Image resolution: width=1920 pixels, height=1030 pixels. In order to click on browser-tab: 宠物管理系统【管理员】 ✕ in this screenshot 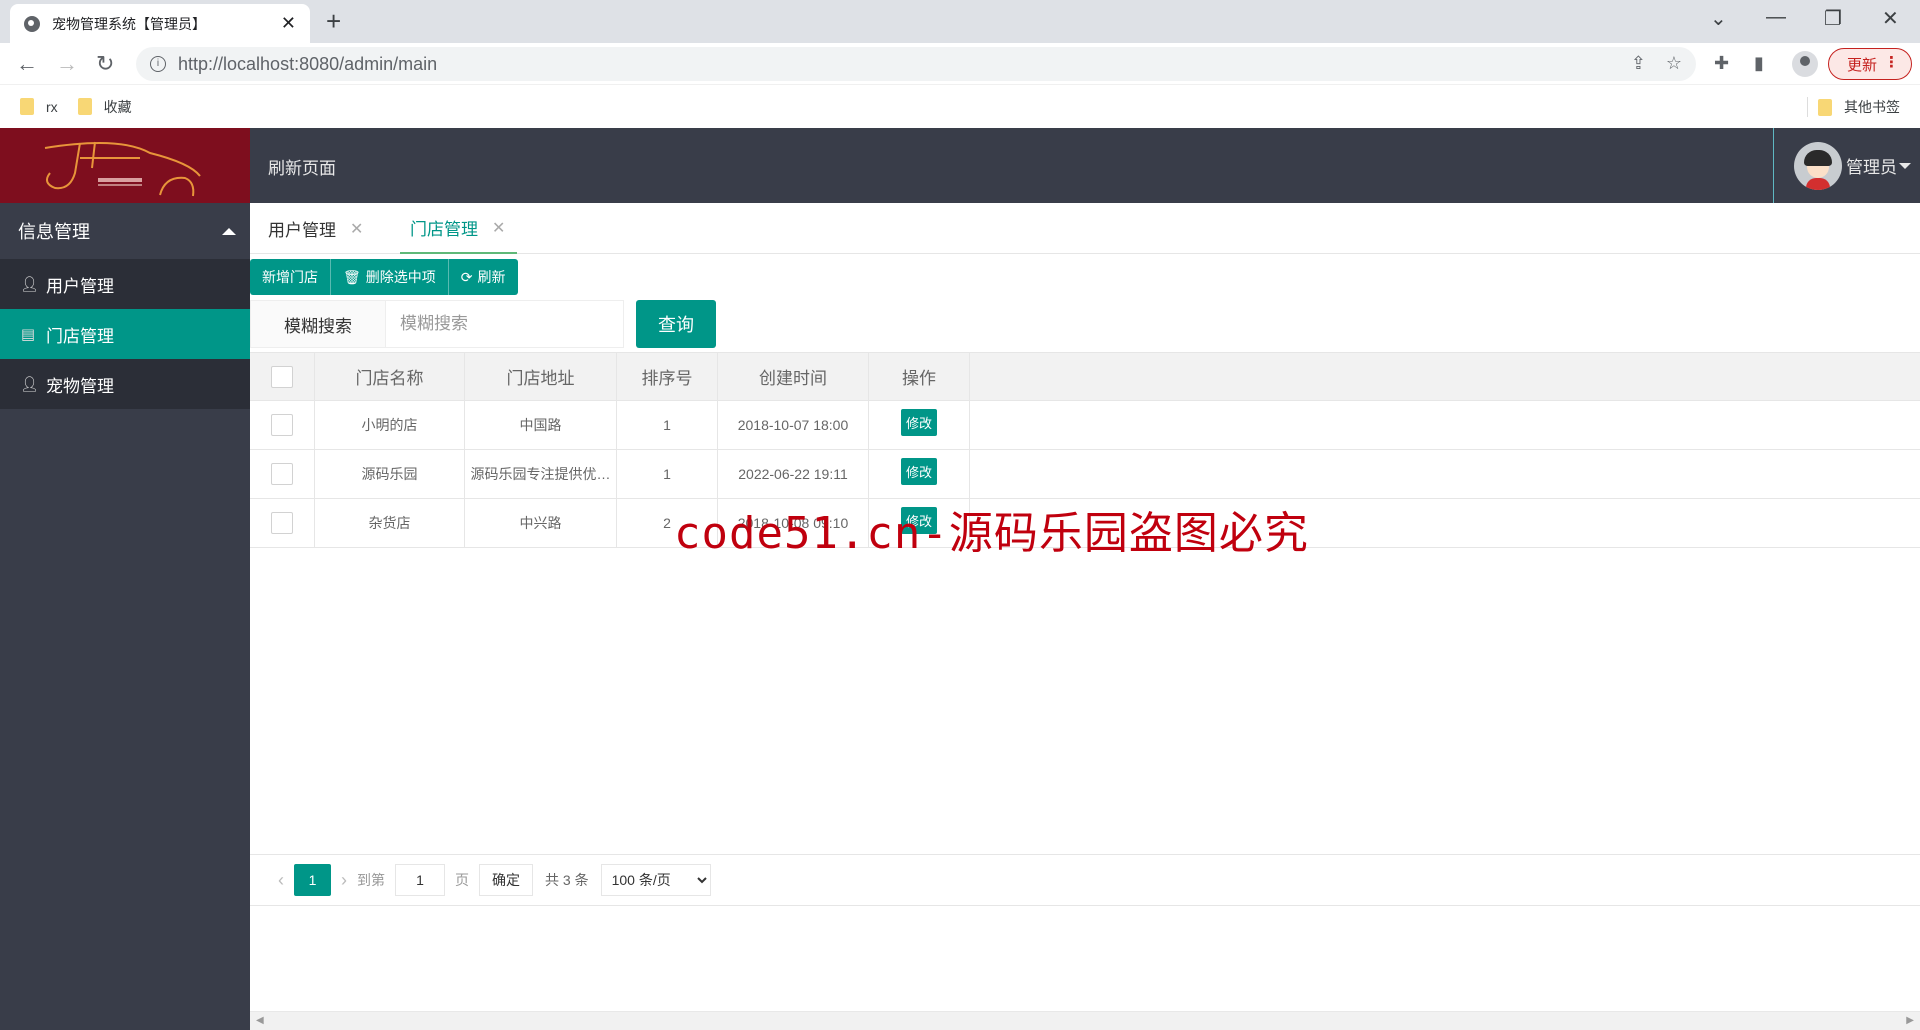, I will do `click(160, 23)`.